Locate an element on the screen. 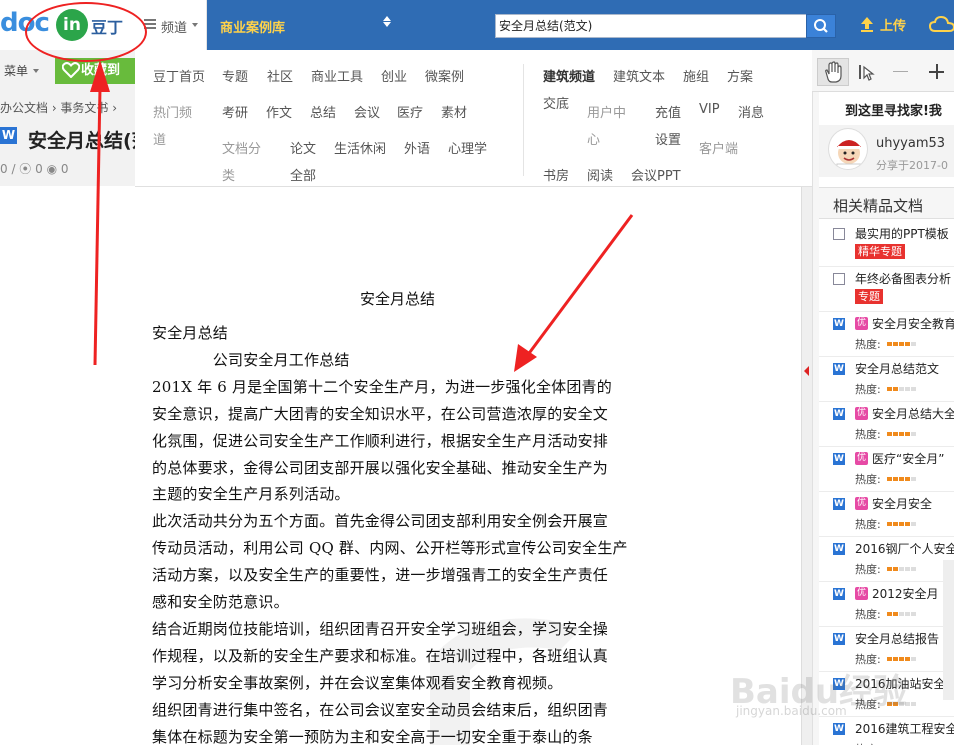 The width and height of the screenshot is (954, 745). menu-button: 菜单 is located at coordinates (16, 70).